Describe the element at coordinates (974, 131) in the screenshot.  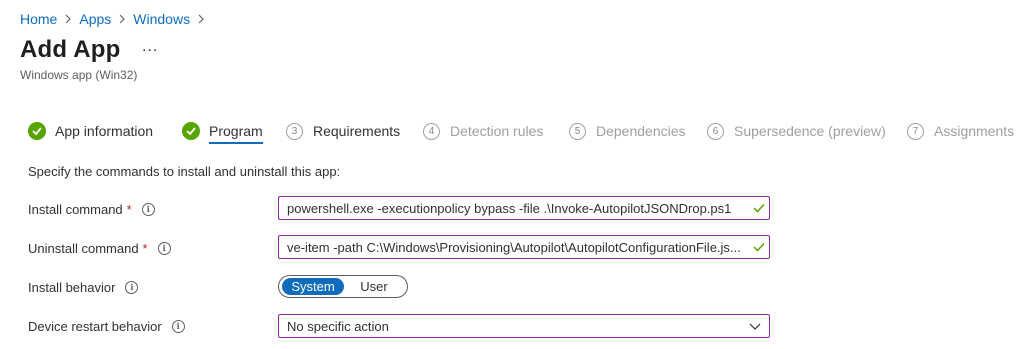
I see `step-label: Assignments` at that location.